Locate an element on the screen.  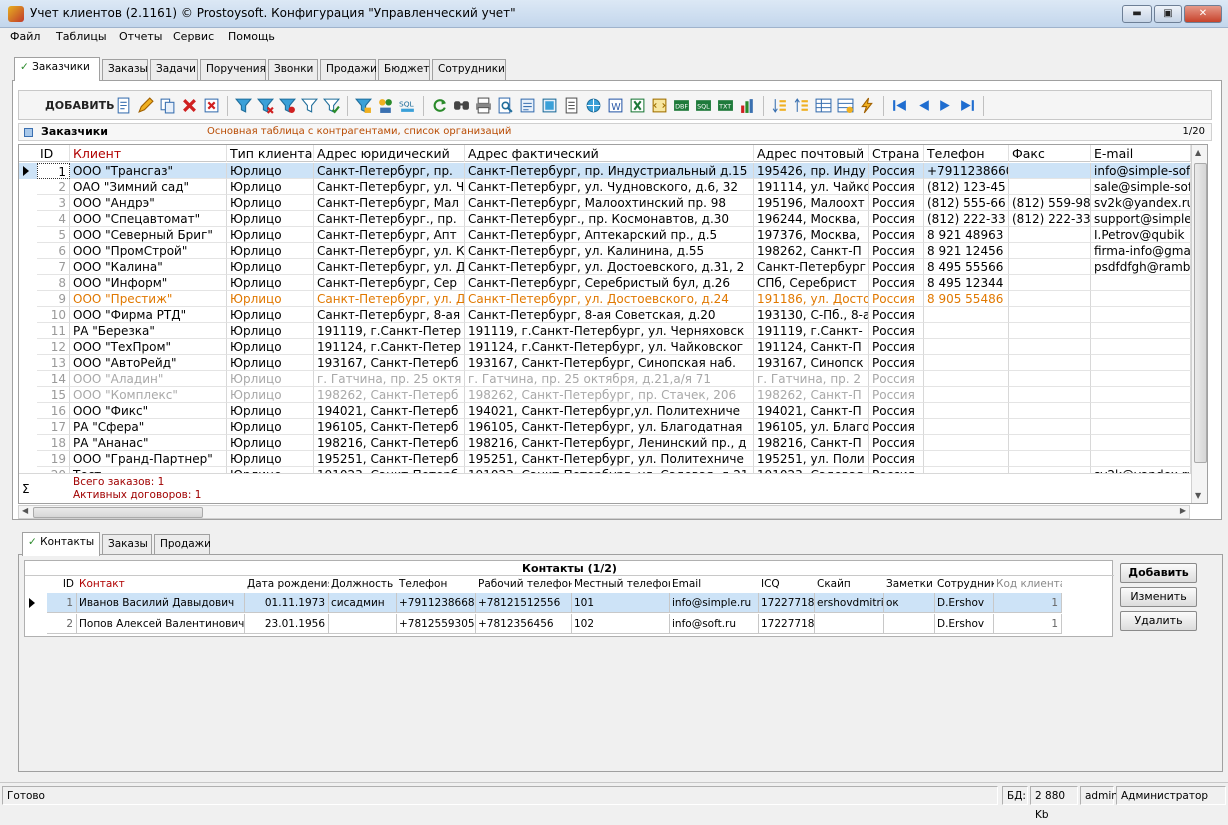
col-client: ООО "Северный Бриг" is located at coordinates (148, 235).